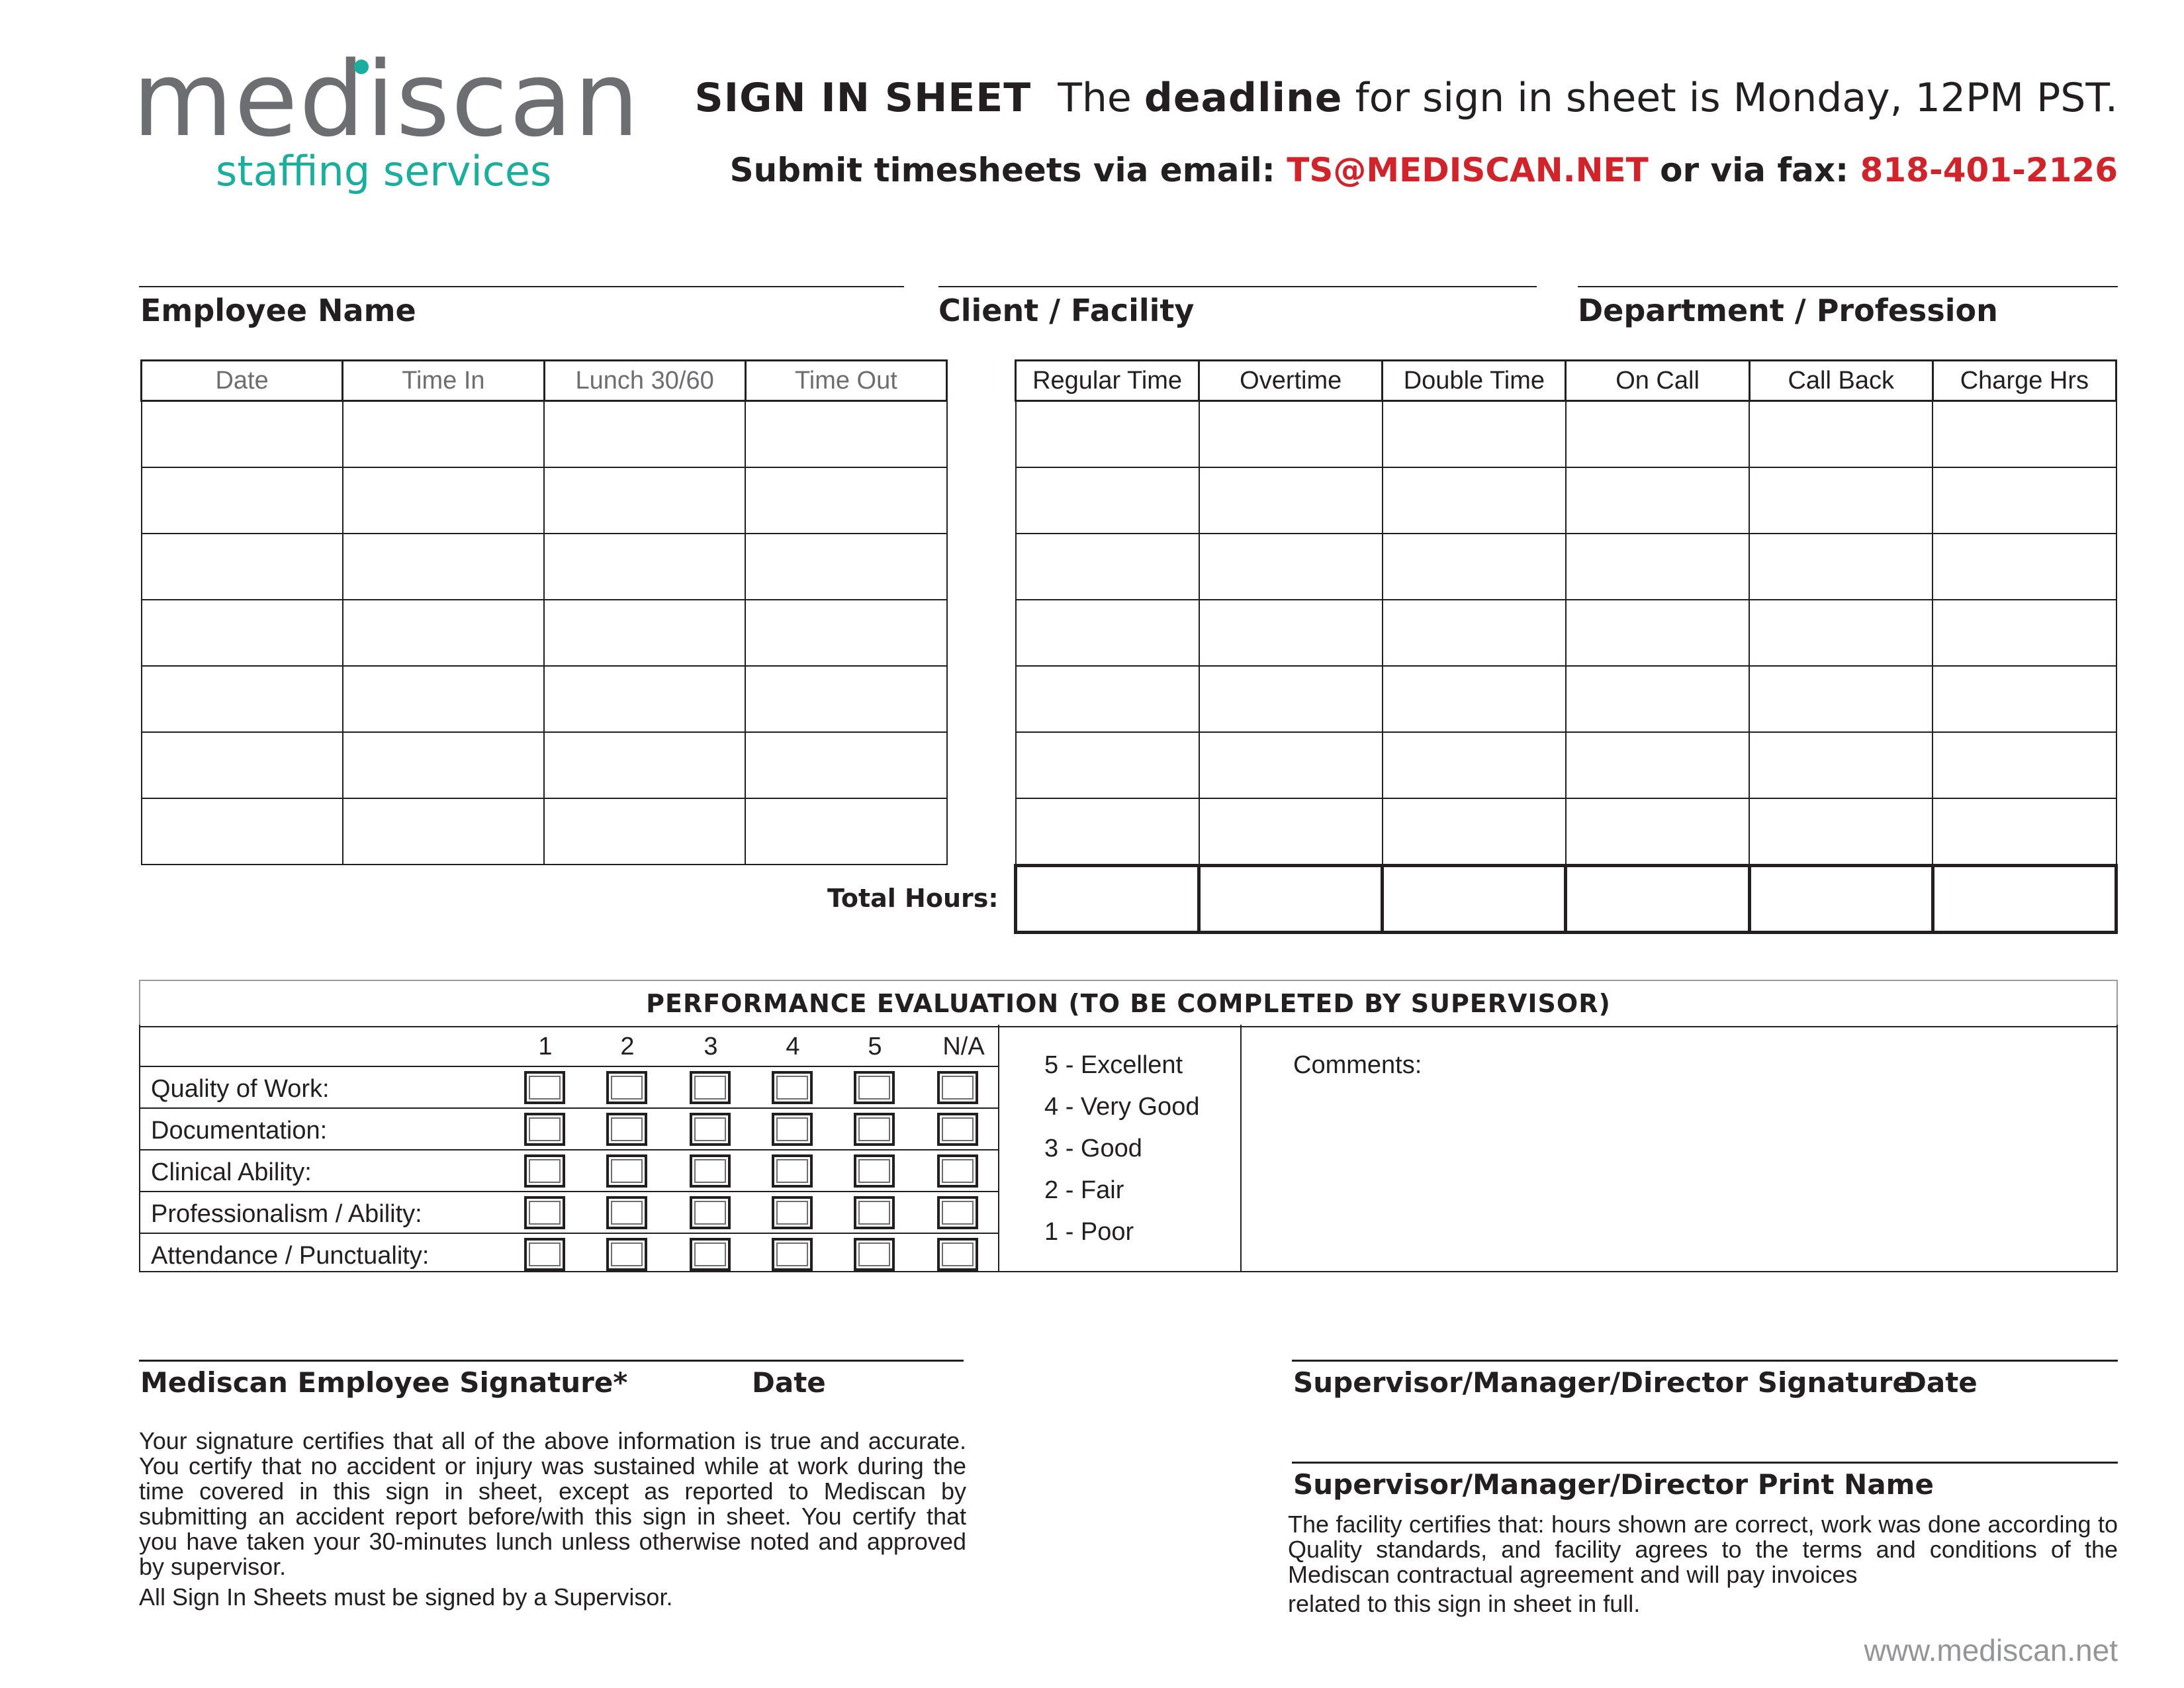  I want to click on department-profession-field, so click(1848, 286).